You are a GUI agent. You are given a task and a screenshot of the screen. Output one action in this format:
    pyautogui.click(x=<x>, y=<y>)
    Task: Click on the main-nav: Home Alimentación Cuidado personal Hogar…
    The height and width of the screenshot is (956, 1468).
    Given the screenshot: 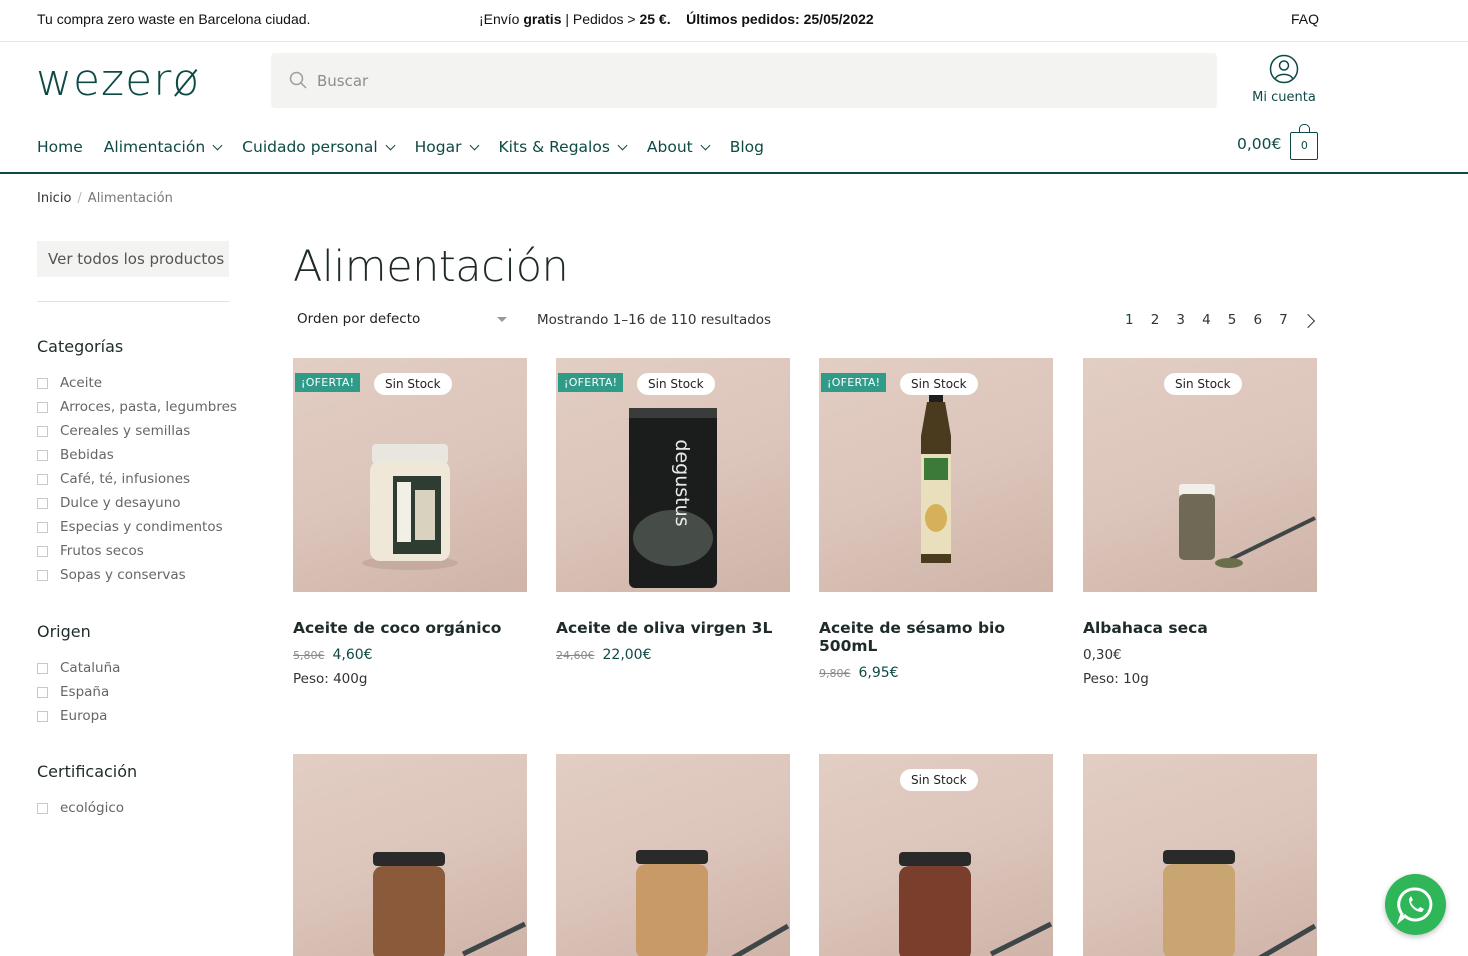 What is the action you would take?
    pyautogui.click(x=411, y=147)
    